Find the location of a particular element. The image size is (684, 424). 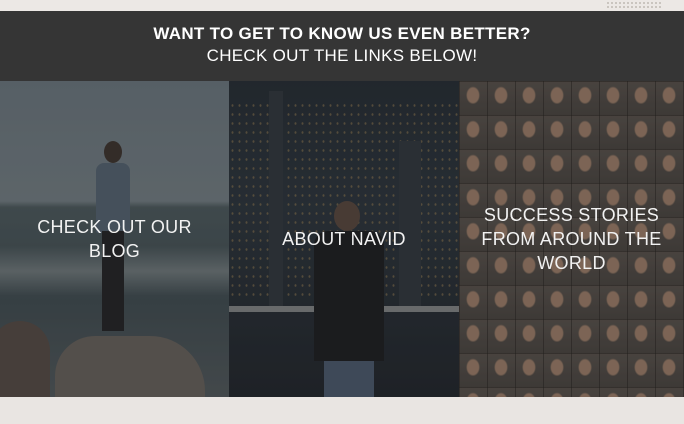

dot-pattern-decoration is located at coordinates (634, 5).